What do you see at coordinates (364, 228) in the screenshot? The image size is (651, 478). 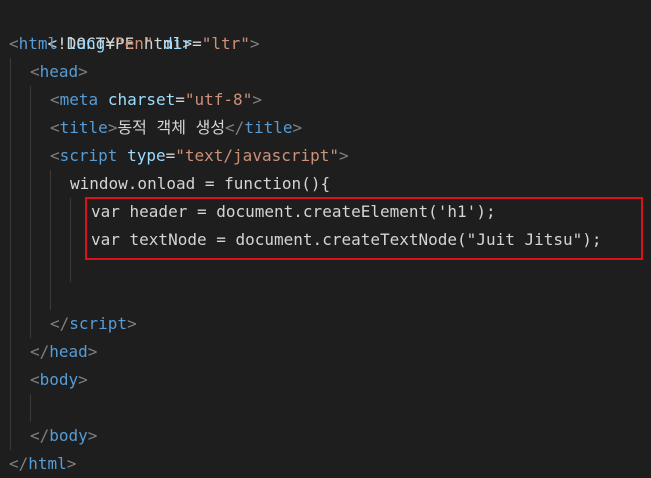 I see `highlight-box` at bounding box center [364, 228].